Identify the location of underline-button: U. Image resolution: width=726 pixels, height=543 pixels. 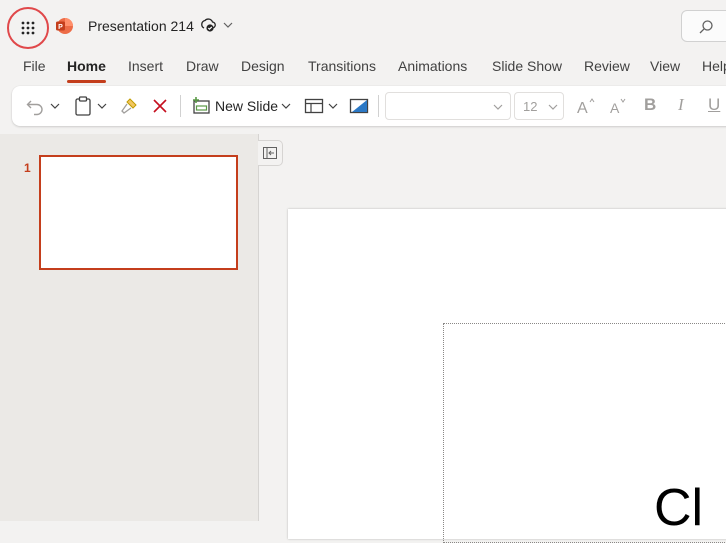
(714, 105).